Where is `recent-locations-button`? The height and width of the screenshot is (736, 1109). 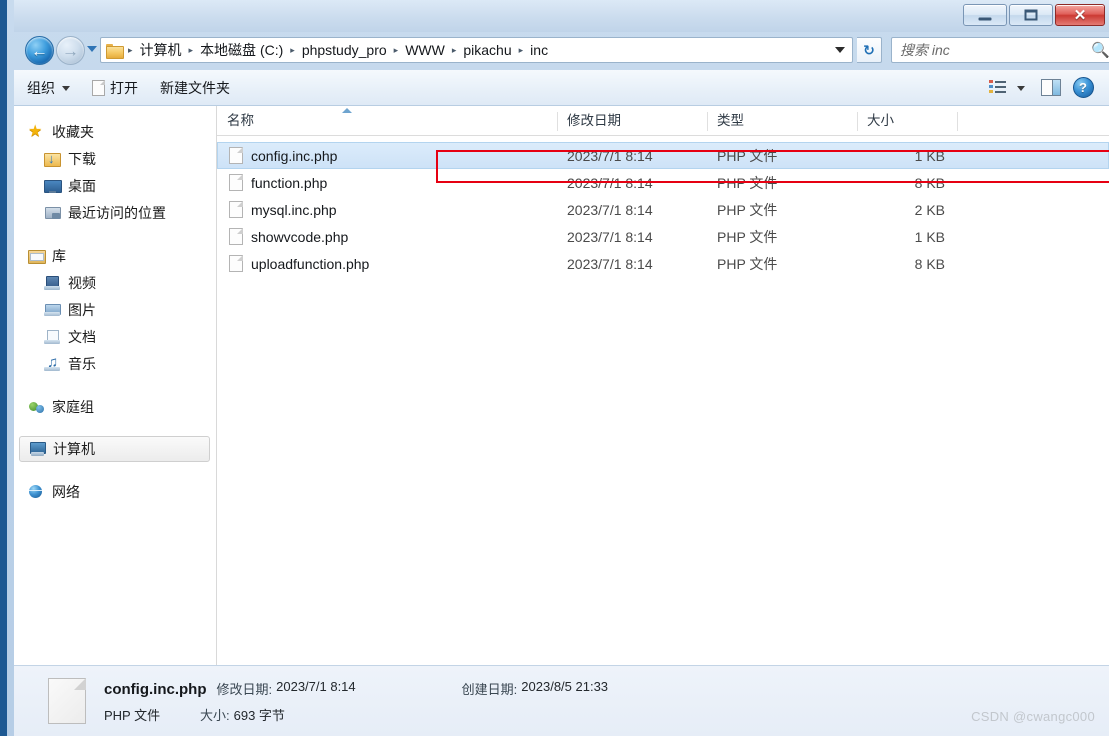
recent-locations-button is located at coordinates (92, 49).